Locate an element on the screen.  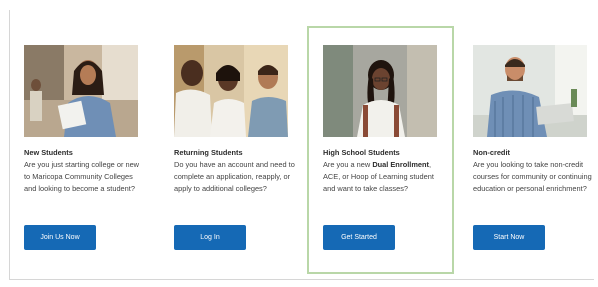
card-title: Non-credit is located at coordinates (491, 152).